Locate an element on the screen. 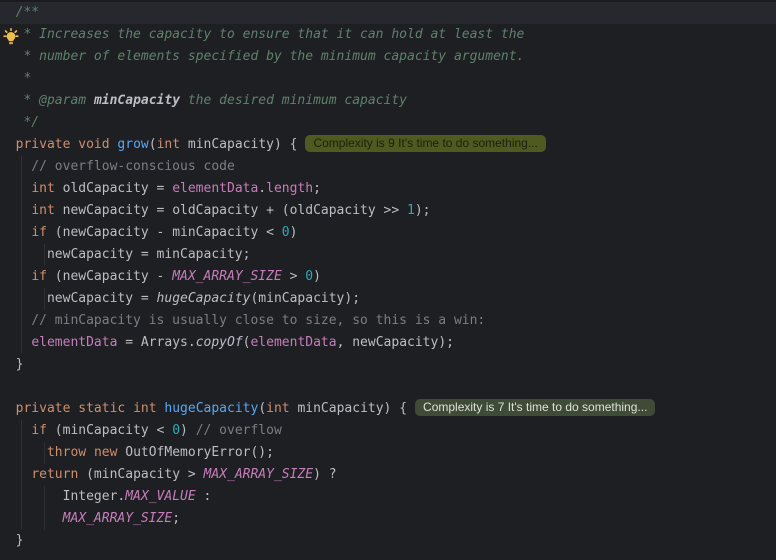 The width and height of the screenshot is (776, 560). code-token-doc: the desired minimum capacity is located at coordinates (294, 100).